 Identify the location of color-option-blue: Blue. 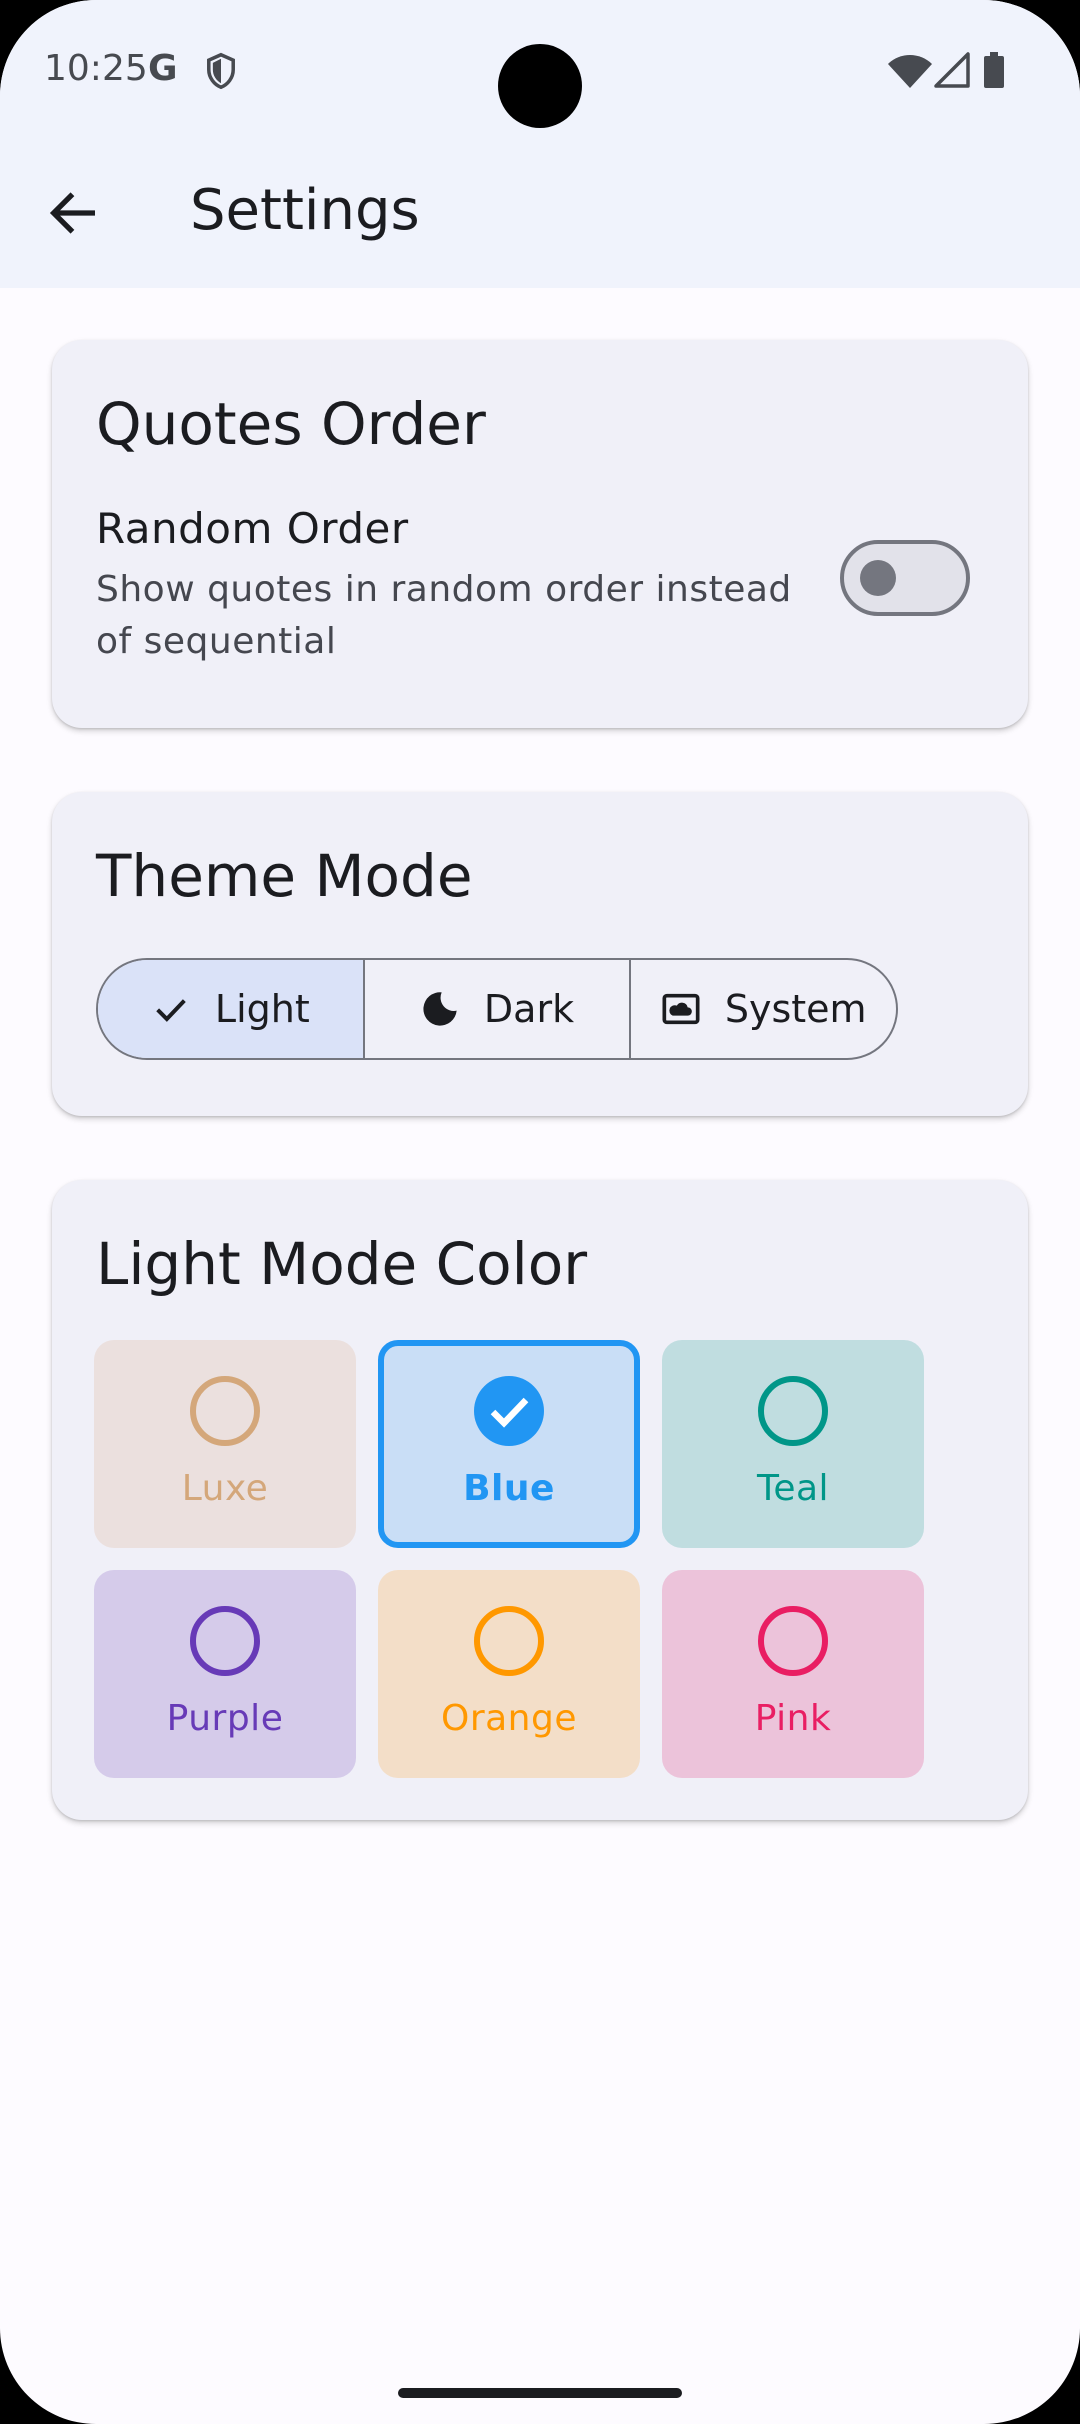
(509, 1444).